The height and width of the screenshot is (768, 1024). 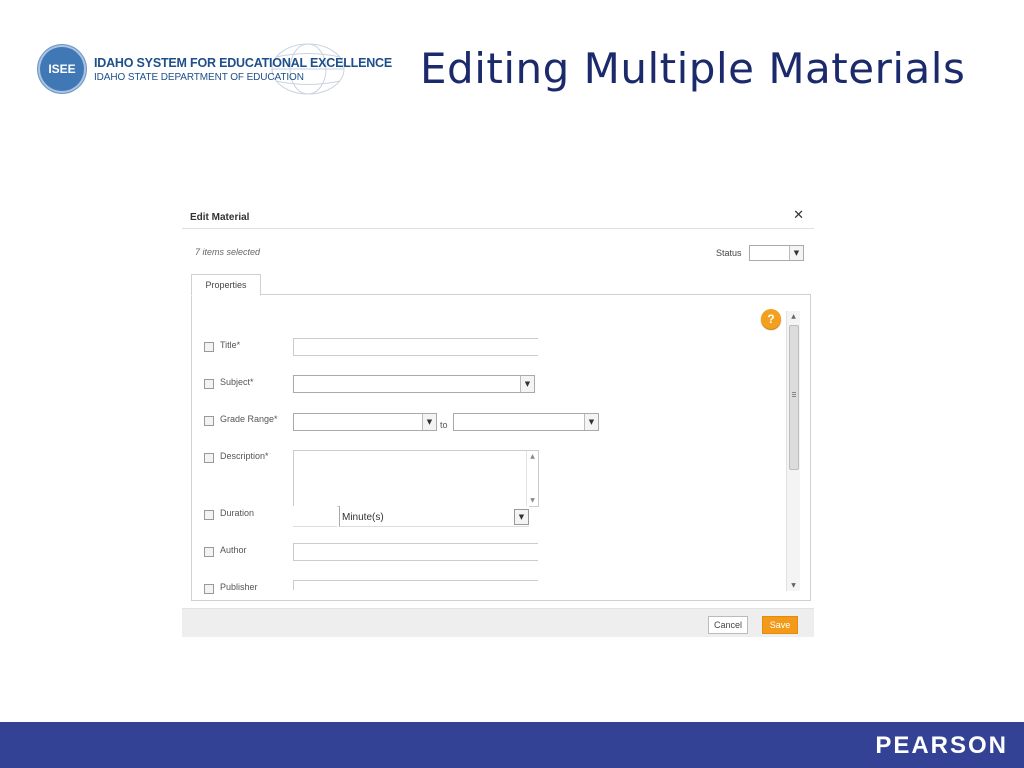 I want to click on isee-seal-icon: ISEE, so click(x=62, y=69).